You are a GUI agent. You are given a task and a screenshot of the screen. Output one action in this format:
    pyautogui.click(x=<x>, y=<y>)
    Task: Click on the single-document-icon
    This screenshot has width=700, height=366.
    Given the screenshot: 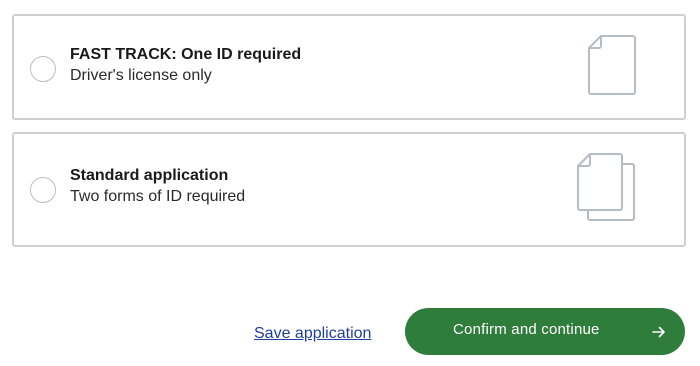 What is the action you would take?
    pyautogui.click(x=612, y=65)
    